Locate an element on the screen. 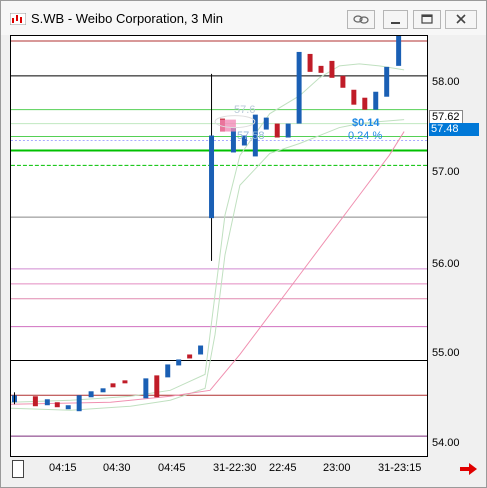 The width and height of the screenshot is (487, 488). faint-label-2: 57.58 is located at coordinates (251, 136).